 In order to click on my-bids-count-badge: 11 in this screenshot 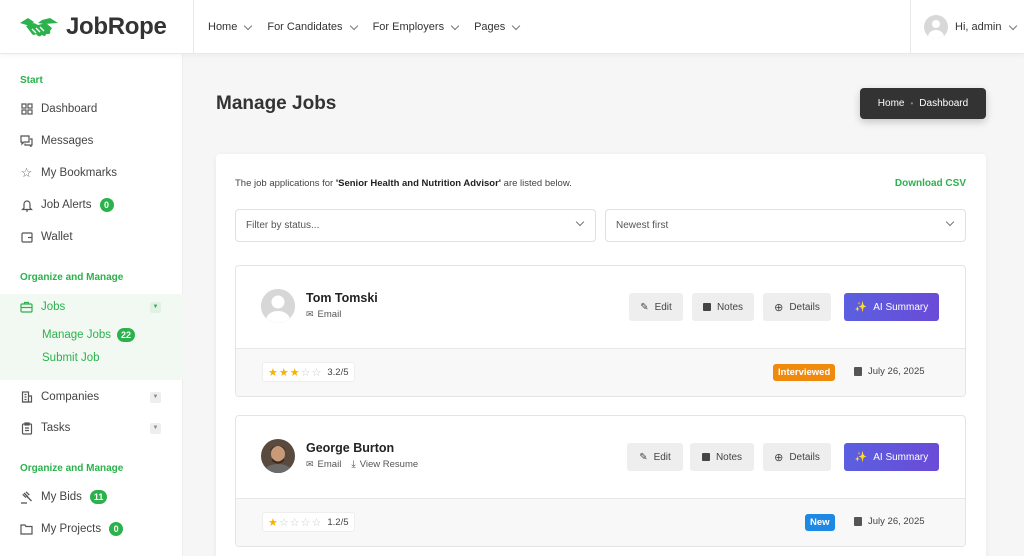, I will do `click(98, 497)`.